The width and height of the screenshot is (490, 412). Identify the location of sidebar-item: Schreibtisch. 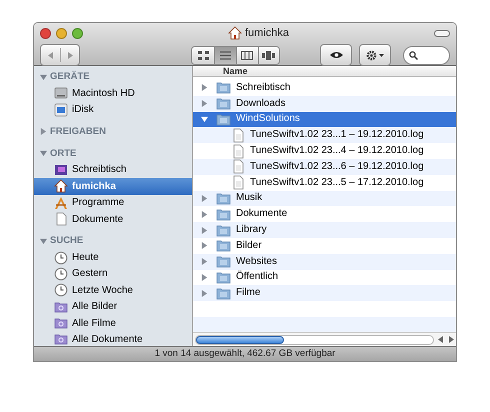
(113, 170).